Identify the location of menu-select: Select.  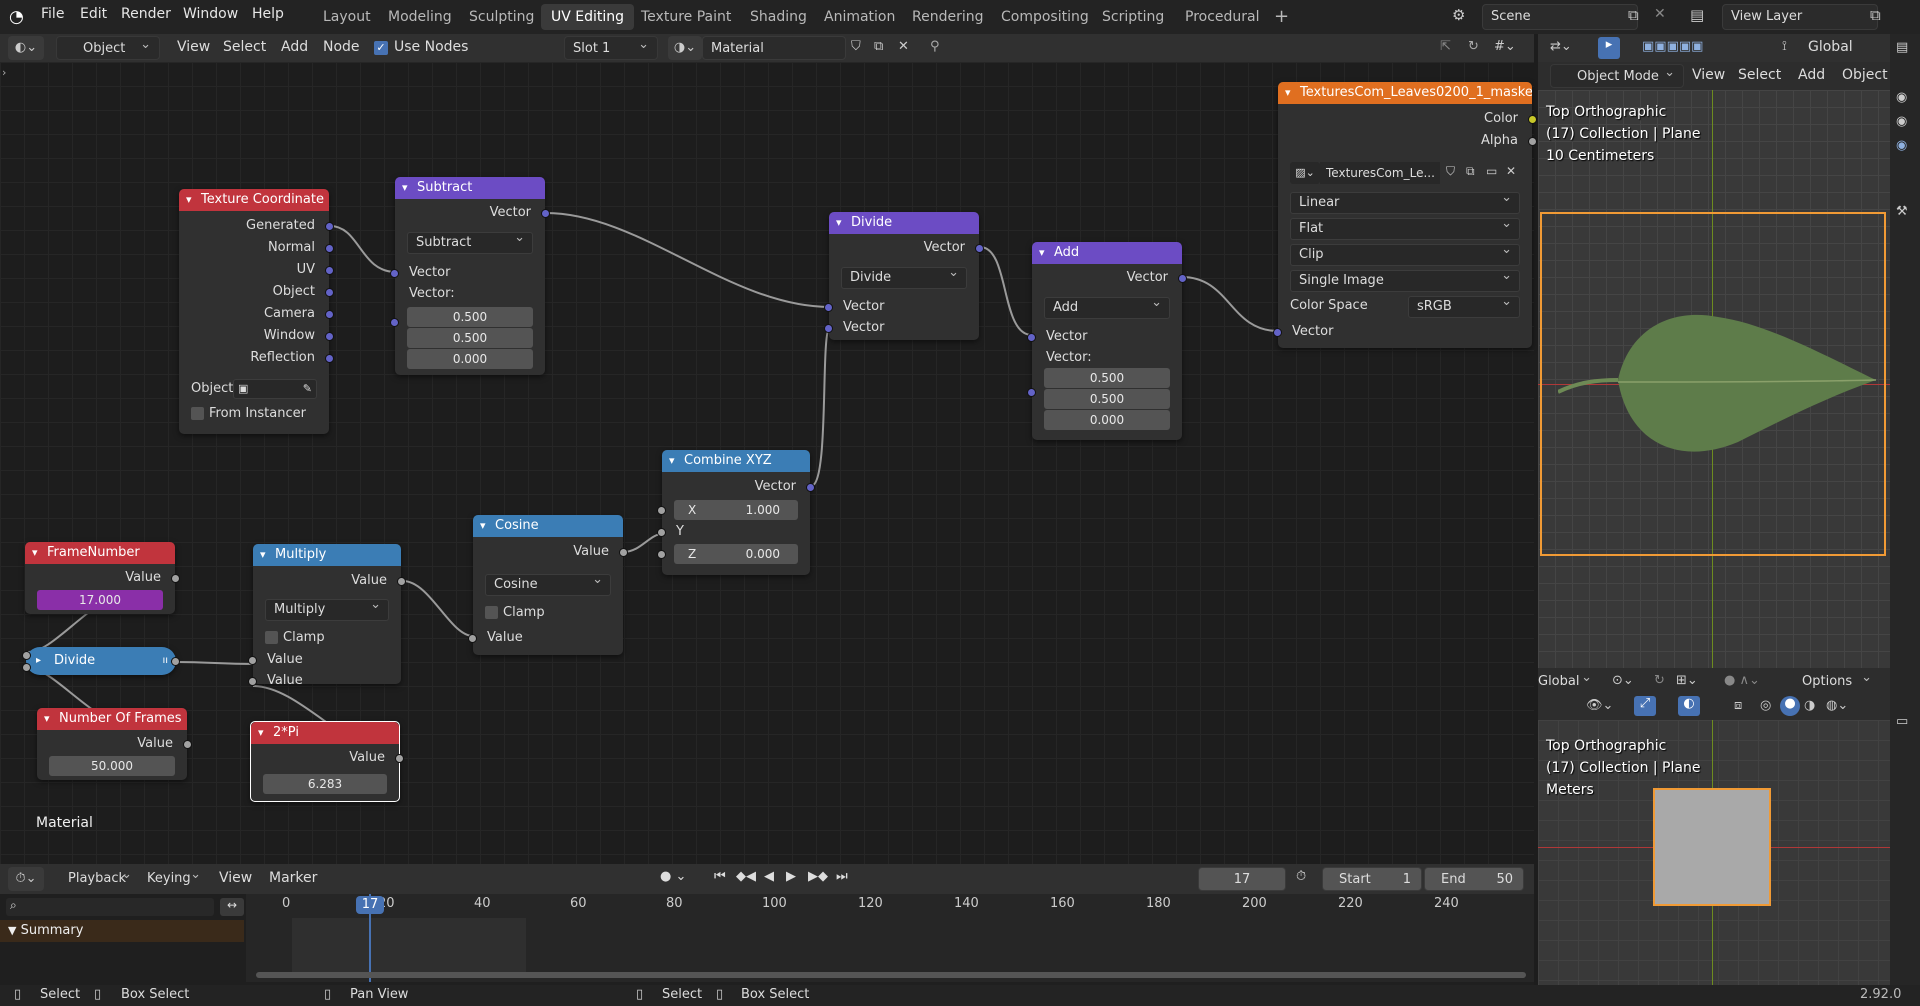
(244, 47).